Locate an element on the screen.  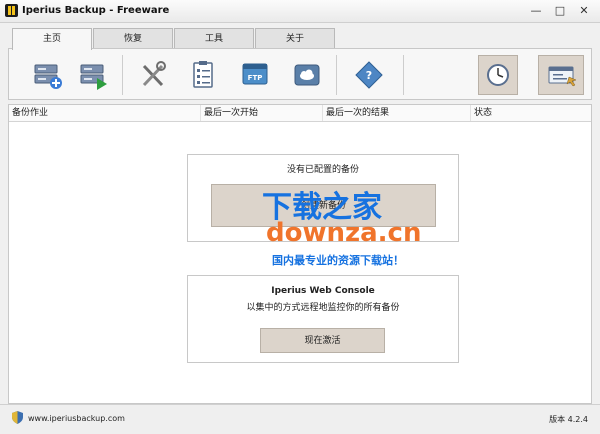
checklist-icon is located at coordinates (203, 75).